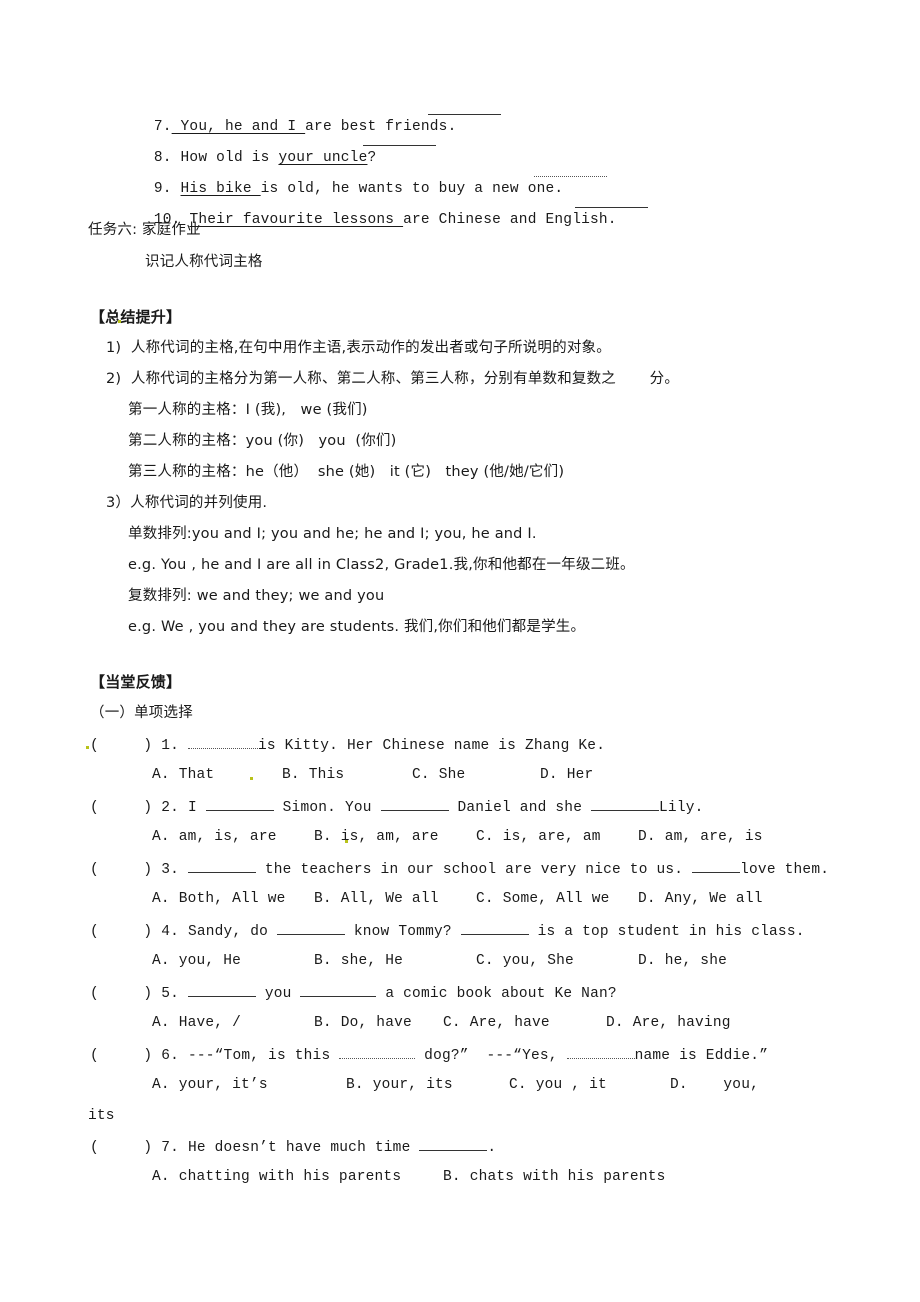 The image size is (920, 1302). Describe the element at coordinates (492, 1148) in the screenshot. I see `question-text: .` at that location.